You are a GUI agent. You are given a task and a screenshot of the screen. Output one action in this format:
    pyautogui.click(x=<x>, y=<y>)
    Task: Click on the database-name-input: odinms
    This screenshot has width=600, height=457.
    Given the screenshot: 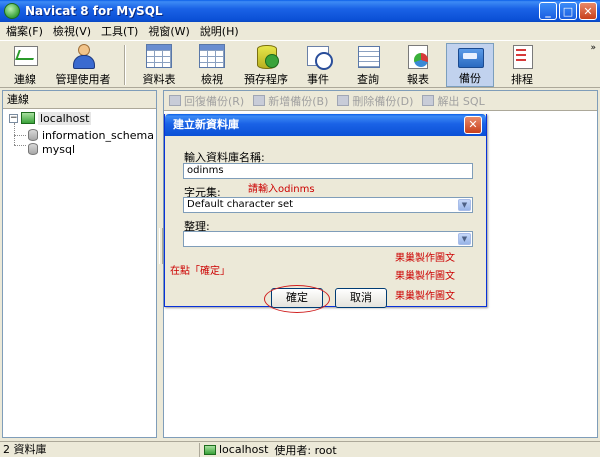 What is the action you would take?
    pyautogui.click(x=328, y=171)
    